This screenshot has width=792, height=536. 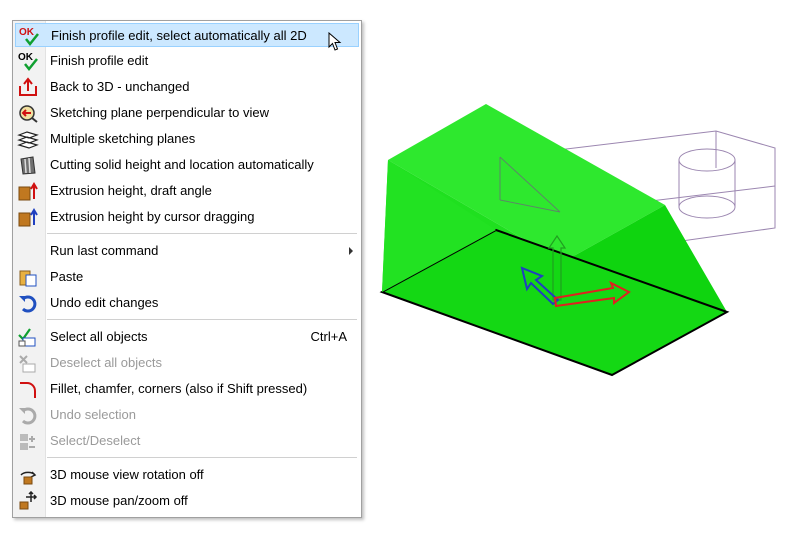 What do you see at coordinates (104, 250) in the screenshot?
I see `menu-item-label: Run last command` at bounding box center [104, 250].